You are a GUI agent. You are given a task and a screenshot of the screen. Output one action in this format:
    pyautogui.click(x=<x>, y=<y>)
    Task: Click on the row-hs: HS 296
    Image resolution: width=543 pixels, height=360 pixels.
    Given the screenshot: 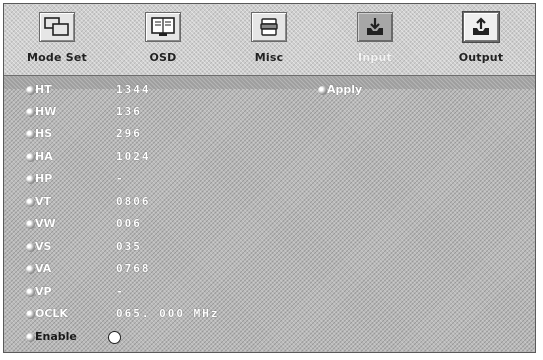 What is the action you would take?
    pyautogui.click(x=134, y=135)
    